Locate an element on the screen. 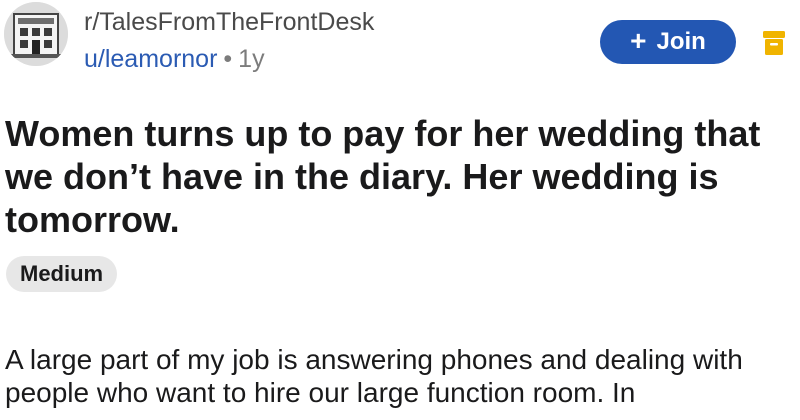 This screenshot has width=800, height=420. author-link: u/leamornor is located at coordinates (150, 59).